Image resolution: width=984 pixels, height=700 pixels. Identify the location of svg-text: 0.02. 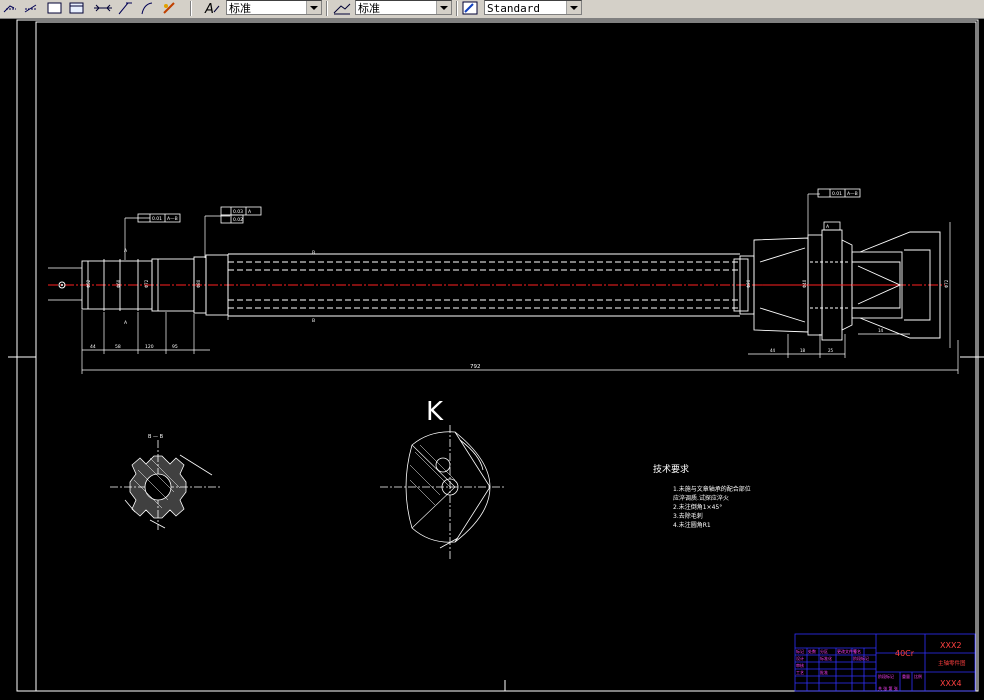
(238, 220).